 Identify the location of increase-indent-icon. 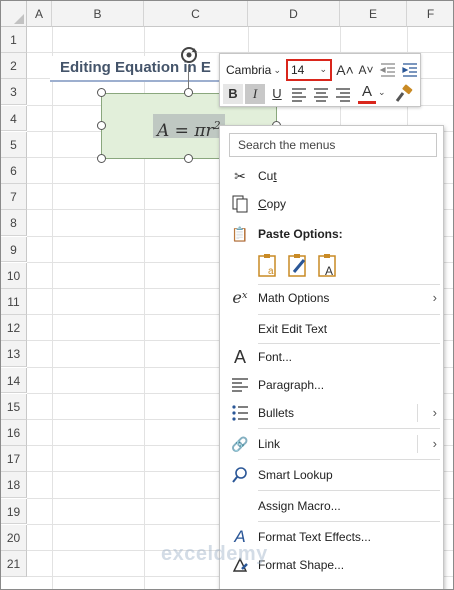
(410, 70).